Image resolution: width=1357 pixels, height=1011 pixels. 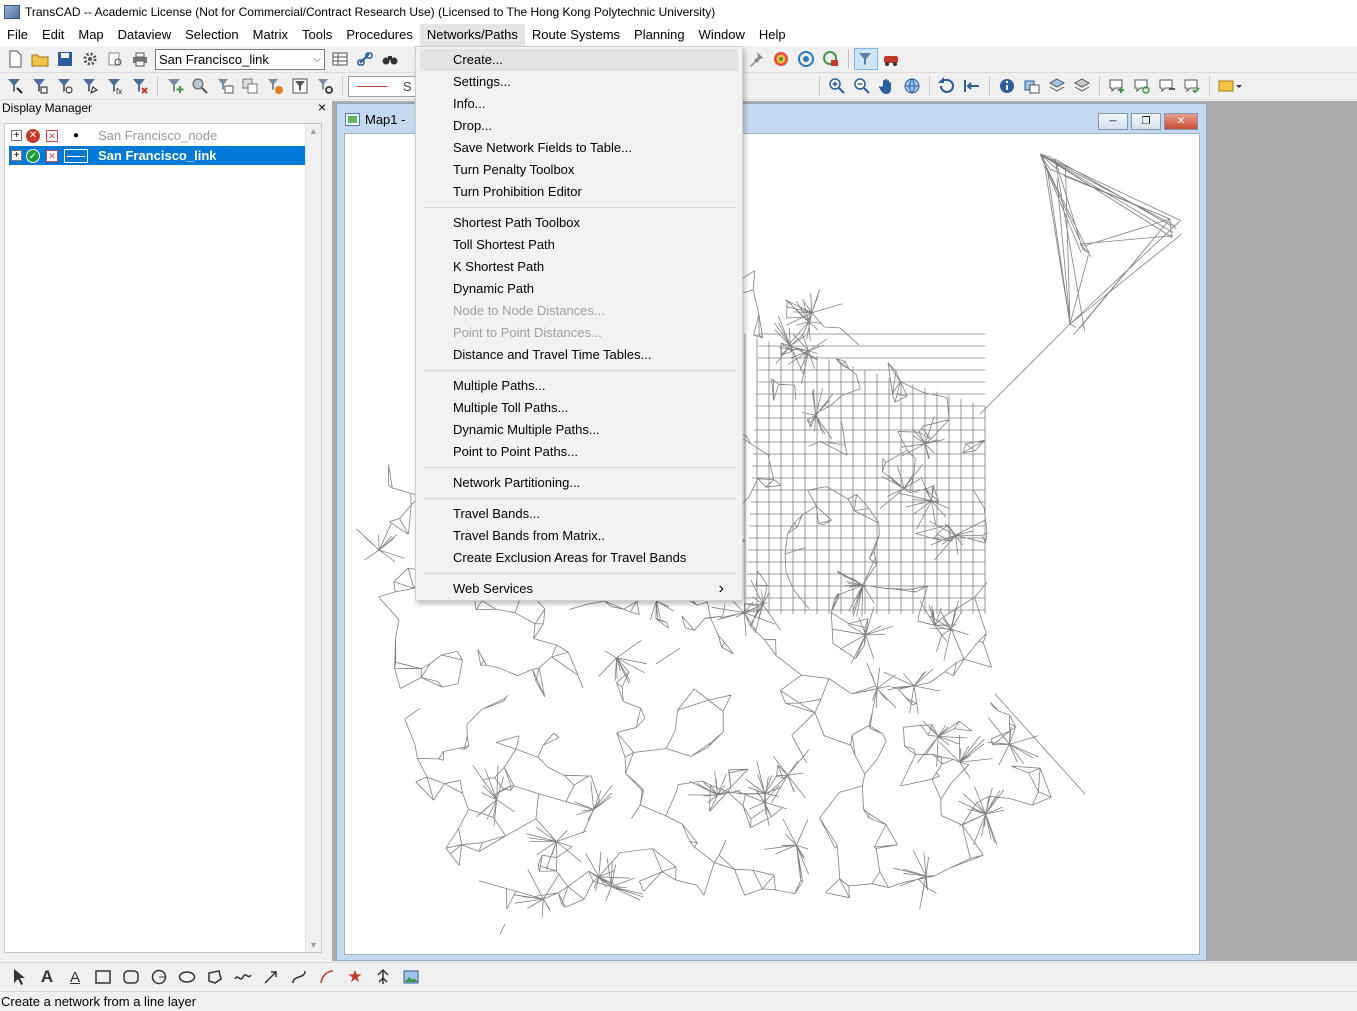 I want to click on new-file-icon, so click(x=15, y=59).